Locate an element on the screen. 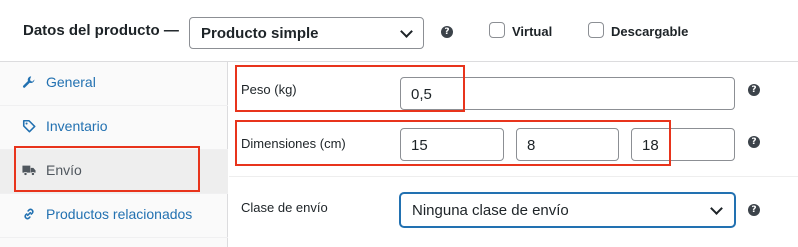 This screenshot has width=798, height=247. width-value: 8 is located at coordinates (531, 145).